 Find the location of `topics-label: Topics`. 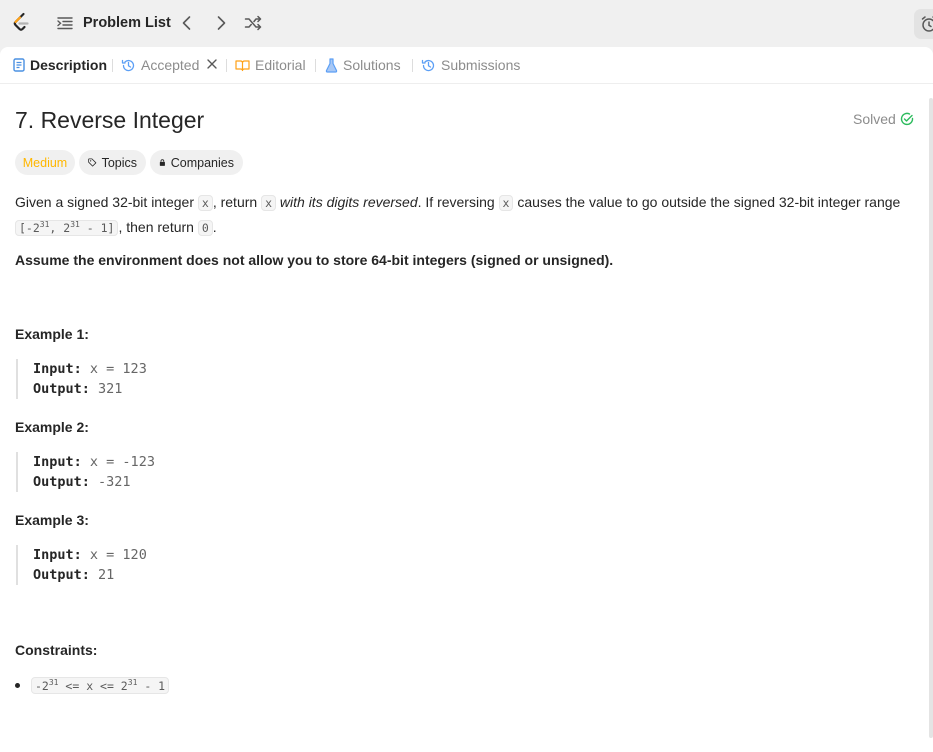

topics-label: Topics is located at coordinates (119, 162).